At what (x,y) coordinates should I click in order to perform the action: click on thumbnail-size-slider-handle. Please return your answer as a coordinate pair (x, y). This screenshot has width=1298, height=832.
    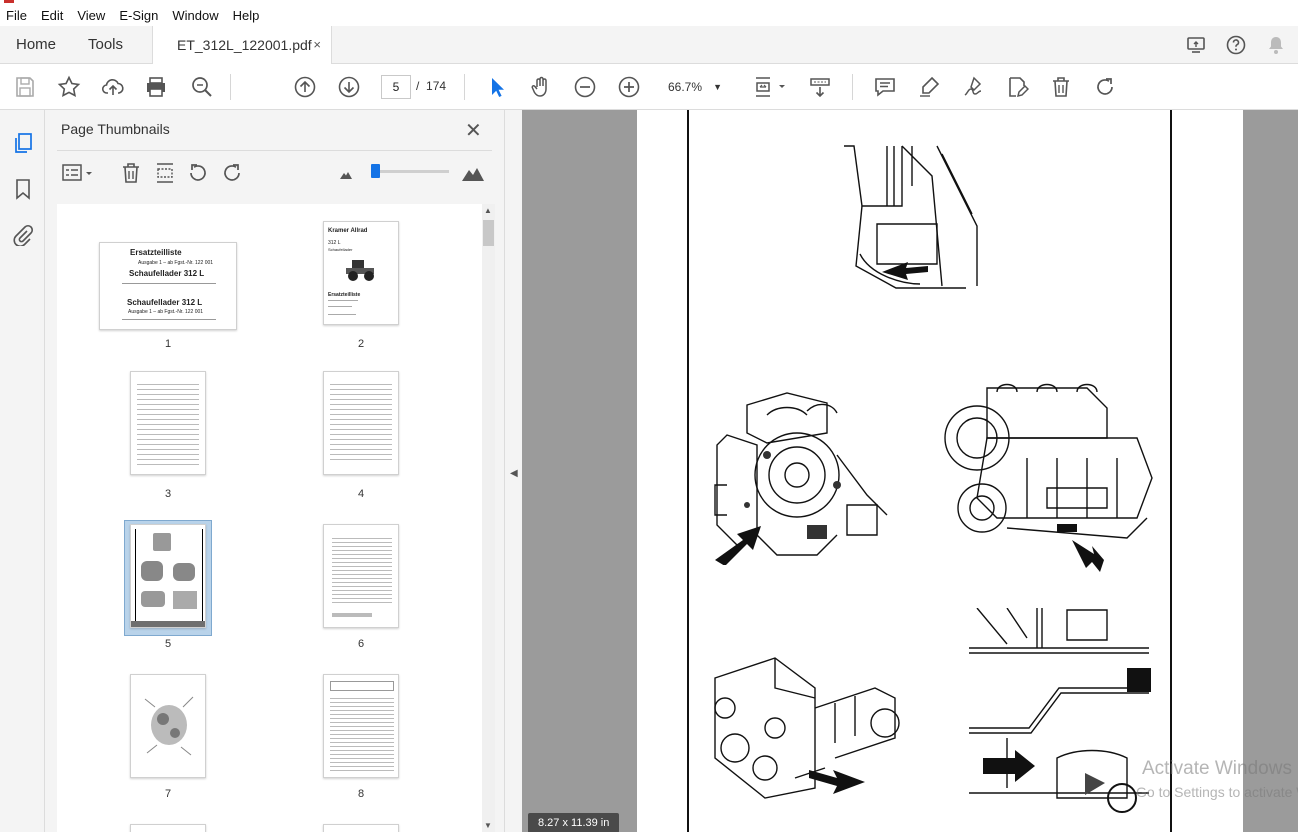
    Looking at the image, I should click on (375, 171).